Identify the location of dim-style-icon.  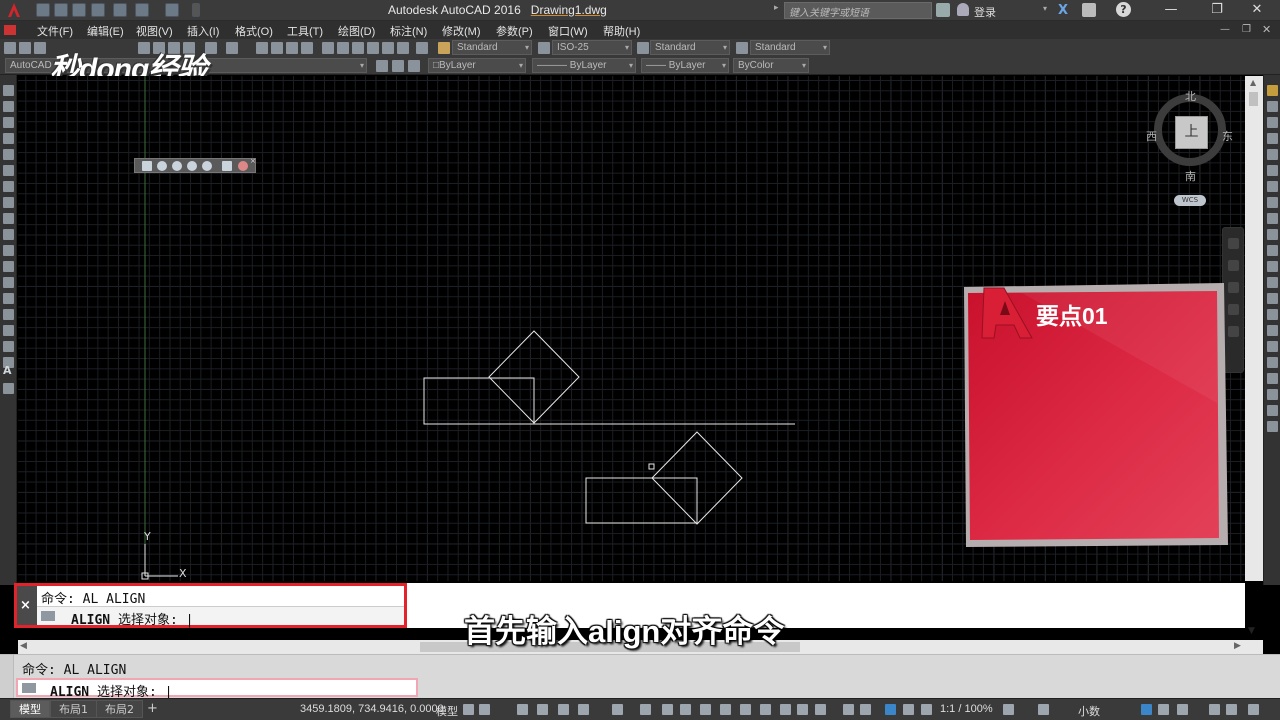
(544, 48).